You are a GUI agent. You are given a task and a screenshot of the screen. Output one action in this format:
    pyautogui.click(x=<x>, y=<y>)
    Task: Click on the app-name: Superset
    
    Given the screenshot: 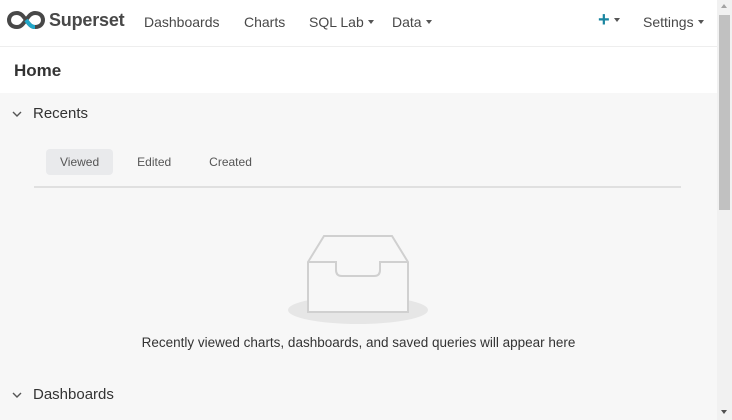 What is the action you would take?
    pyautogui.click(x=87, y=19)
    